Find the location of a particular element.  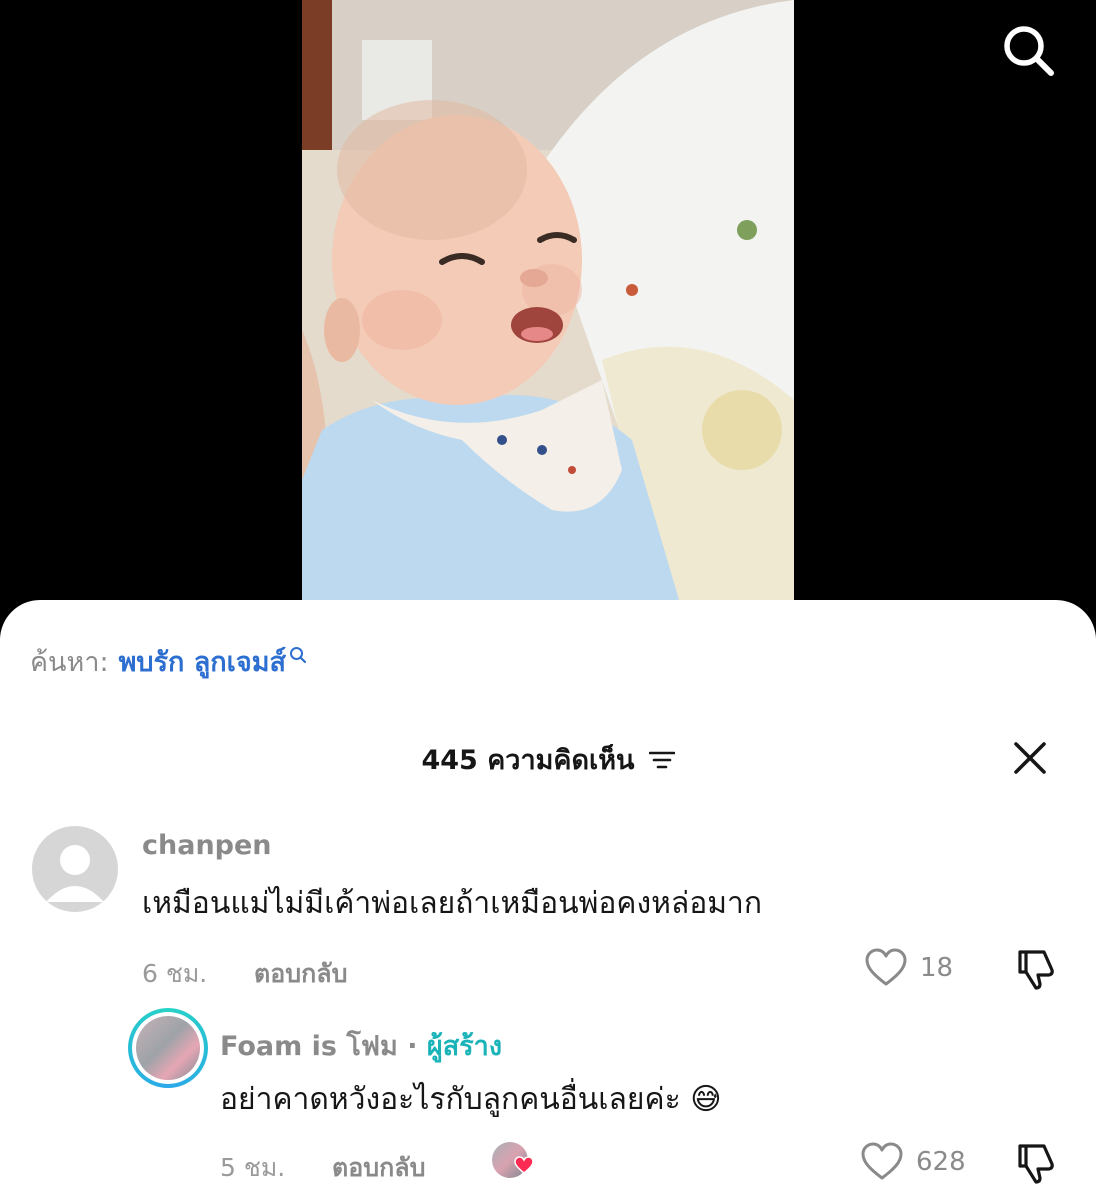

search-icon is located at coordinates (1029, 51).